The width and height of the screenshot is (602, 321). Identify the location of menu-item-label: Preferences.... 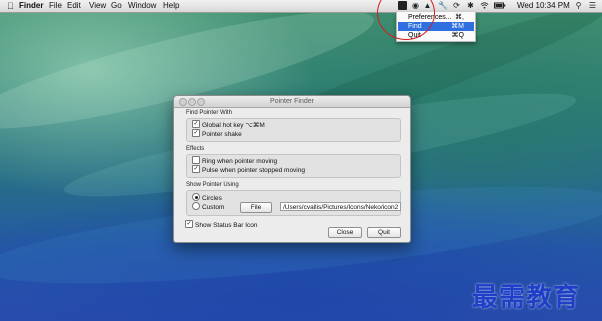
(430, 17).